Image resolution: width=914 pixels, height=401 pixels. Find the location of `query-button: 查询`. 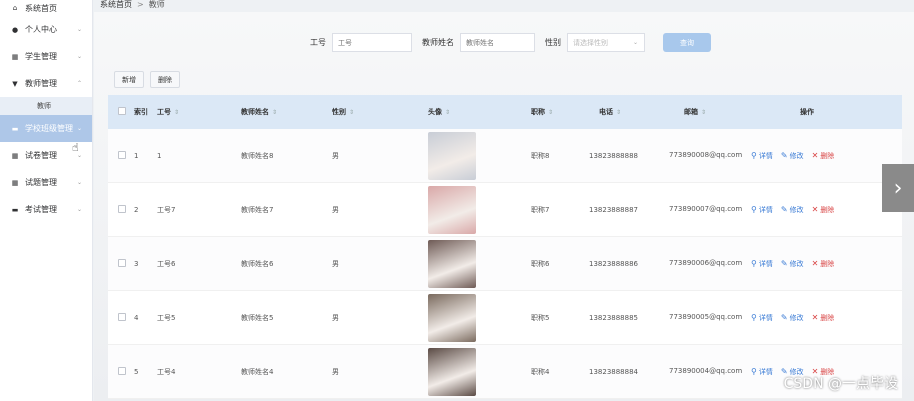

query-button: 查询 is located at coordinates (687, 42).